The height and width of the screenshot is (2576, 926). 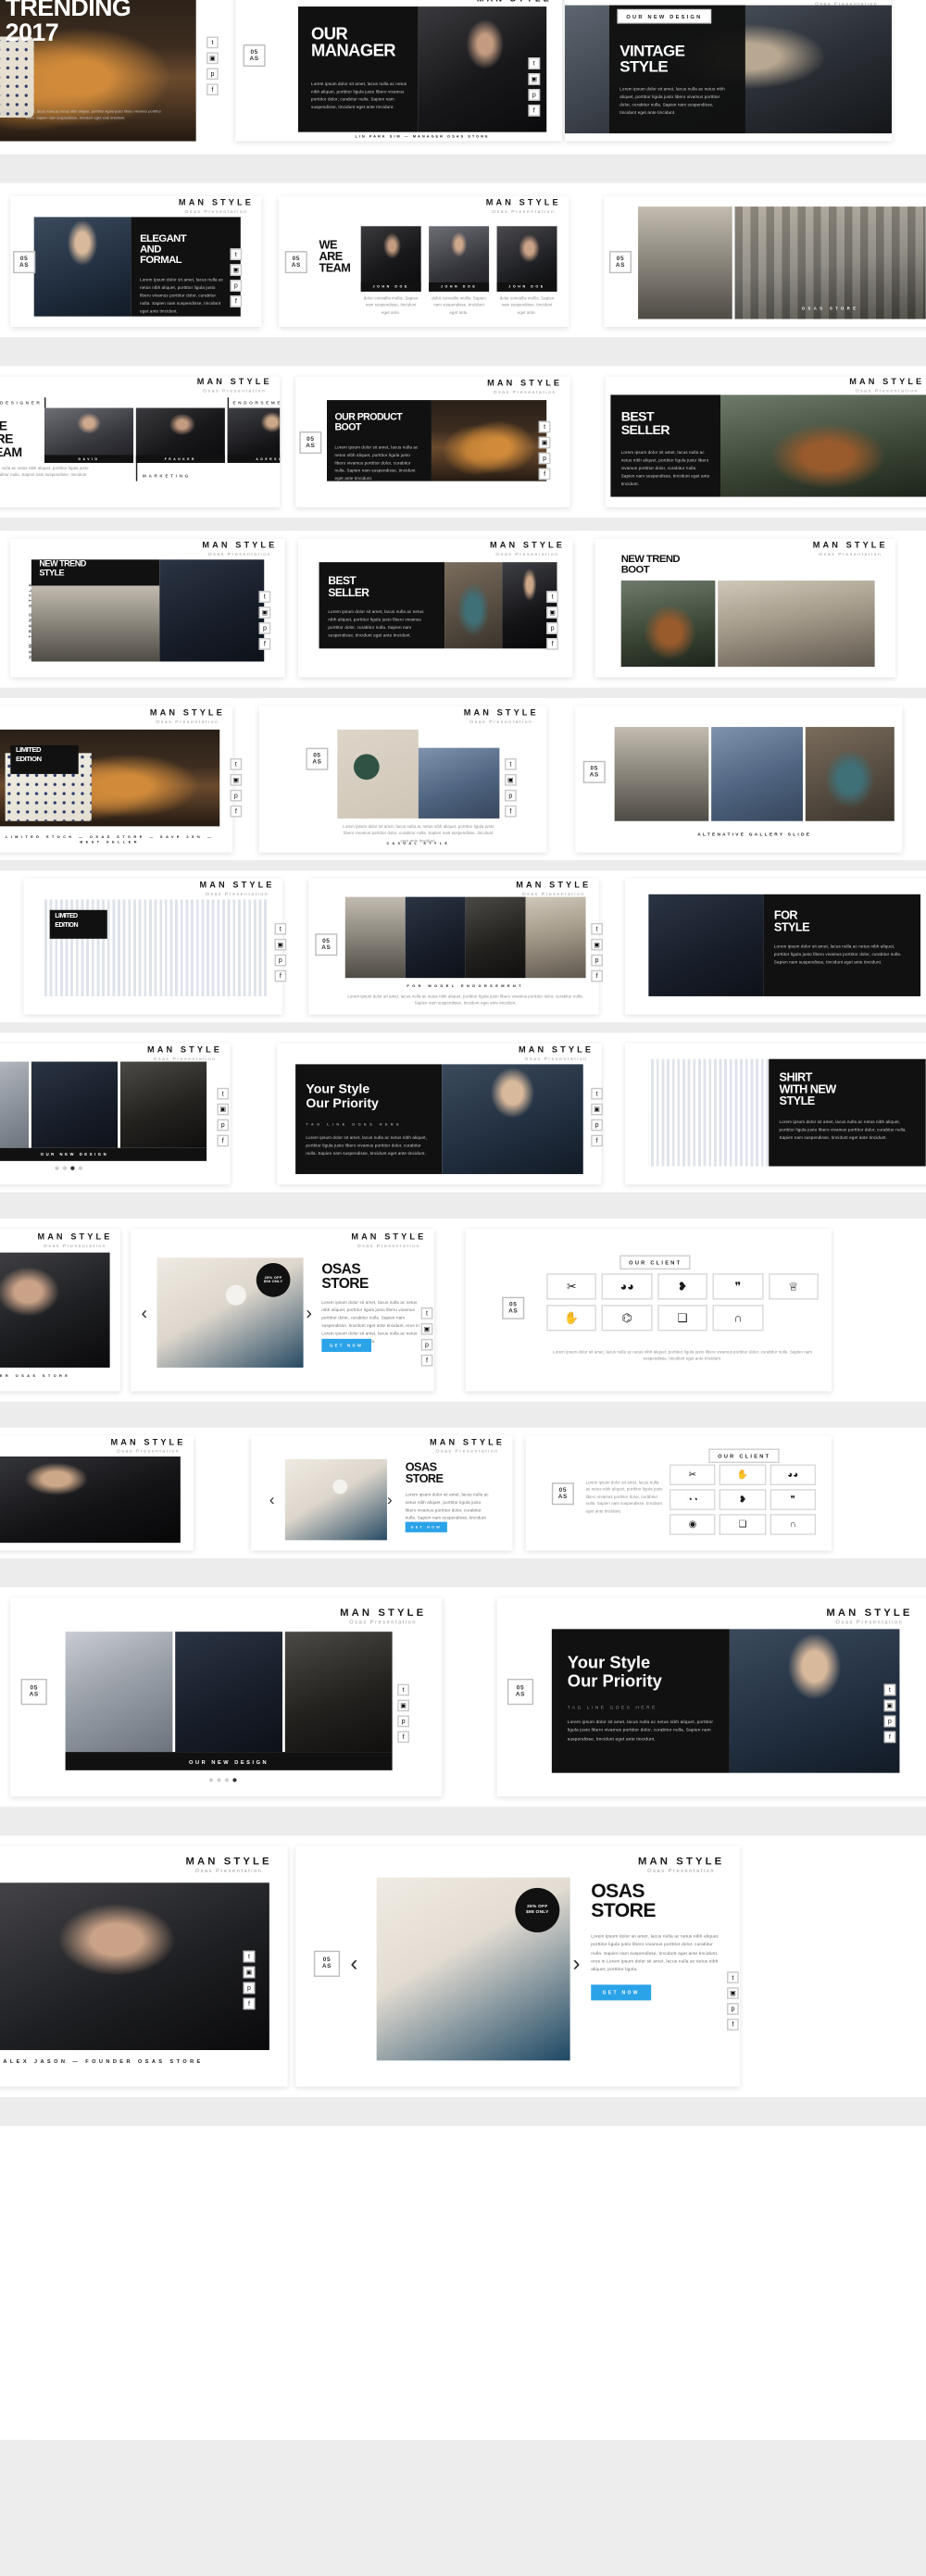 What do you see at coordinates (692, 1499) in the screenshot?
I see `eyewear-icon: ◔◔` at bounding box center [692, 1499].